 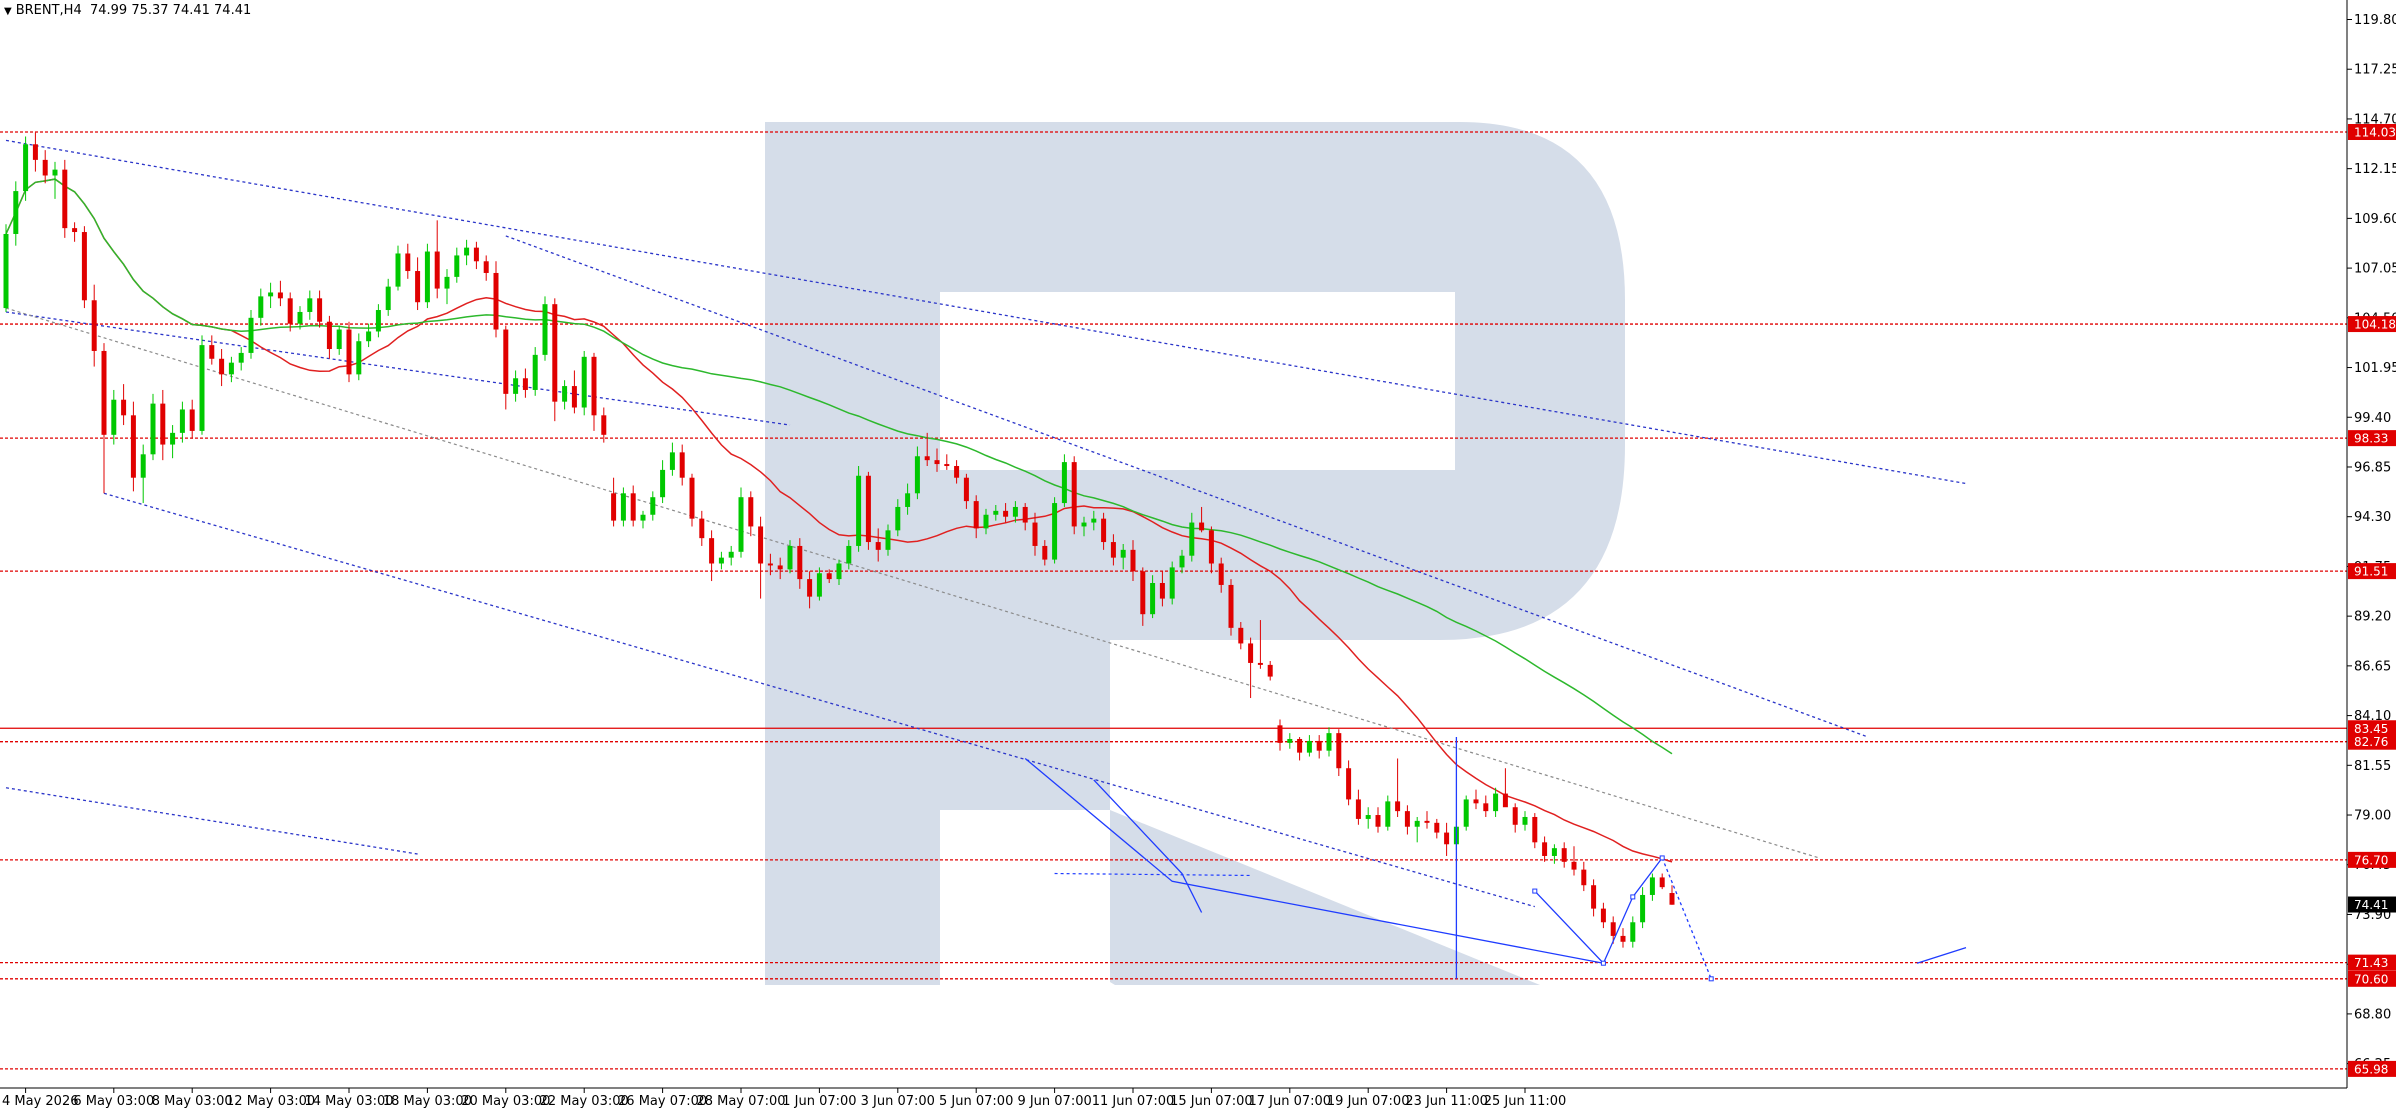 What do you see at coordinates (2375, 219) in the screenshot?
I see `y-tick-label: 109.60` at bounding box center [2375, 219].